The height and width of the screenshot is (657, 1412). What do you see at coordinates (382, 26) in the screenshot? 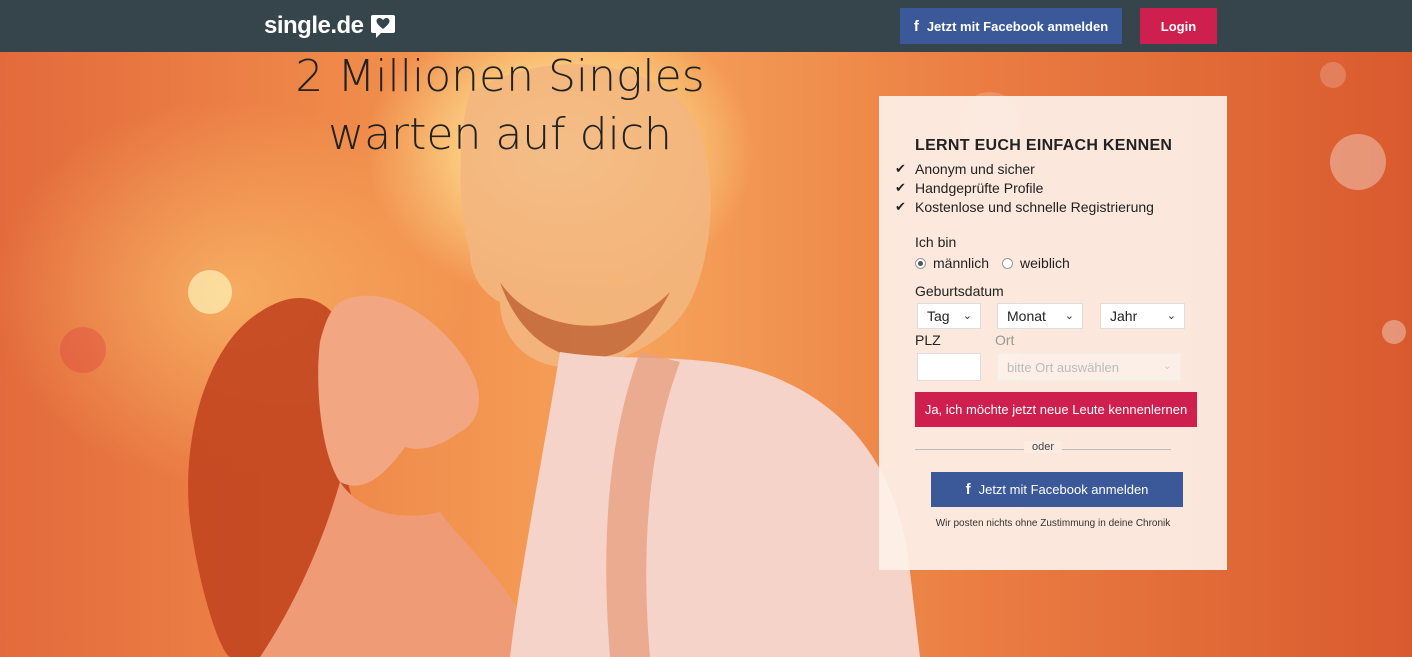
I see `heart-speech-bubble-icon` at bounding box center [382, 26].